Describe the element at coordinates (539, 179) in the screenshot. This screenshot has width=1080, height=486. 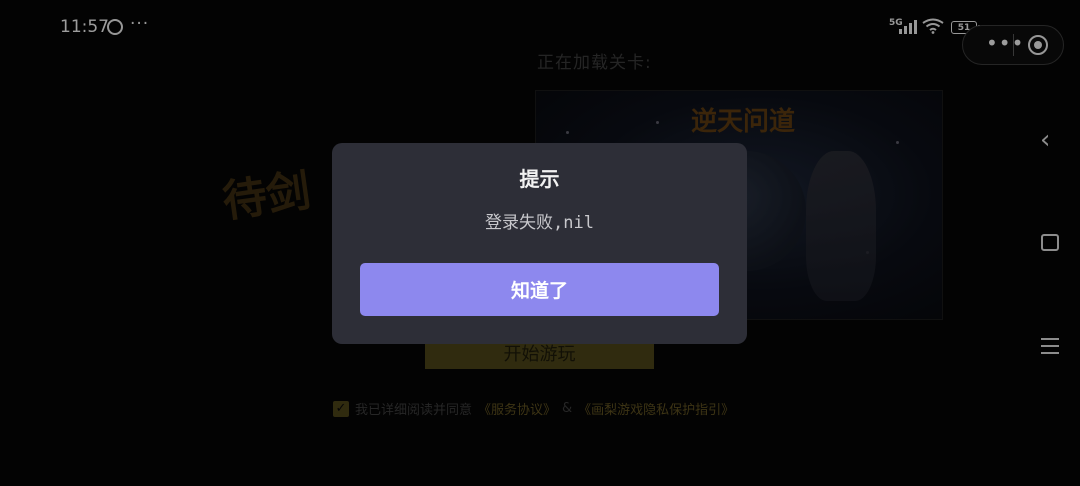
I see `dialog-title: 提示` at that location.